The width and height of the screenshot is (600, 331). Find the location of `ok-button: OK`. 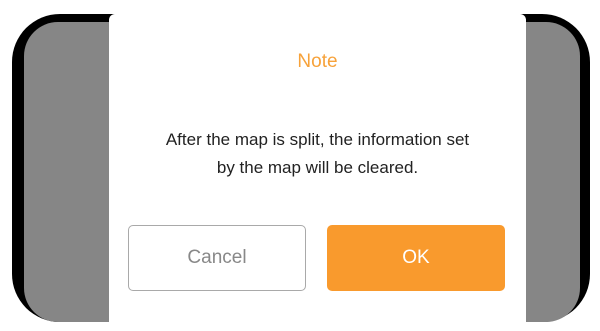

ok-button: OK is located at coordinates (416, 258).